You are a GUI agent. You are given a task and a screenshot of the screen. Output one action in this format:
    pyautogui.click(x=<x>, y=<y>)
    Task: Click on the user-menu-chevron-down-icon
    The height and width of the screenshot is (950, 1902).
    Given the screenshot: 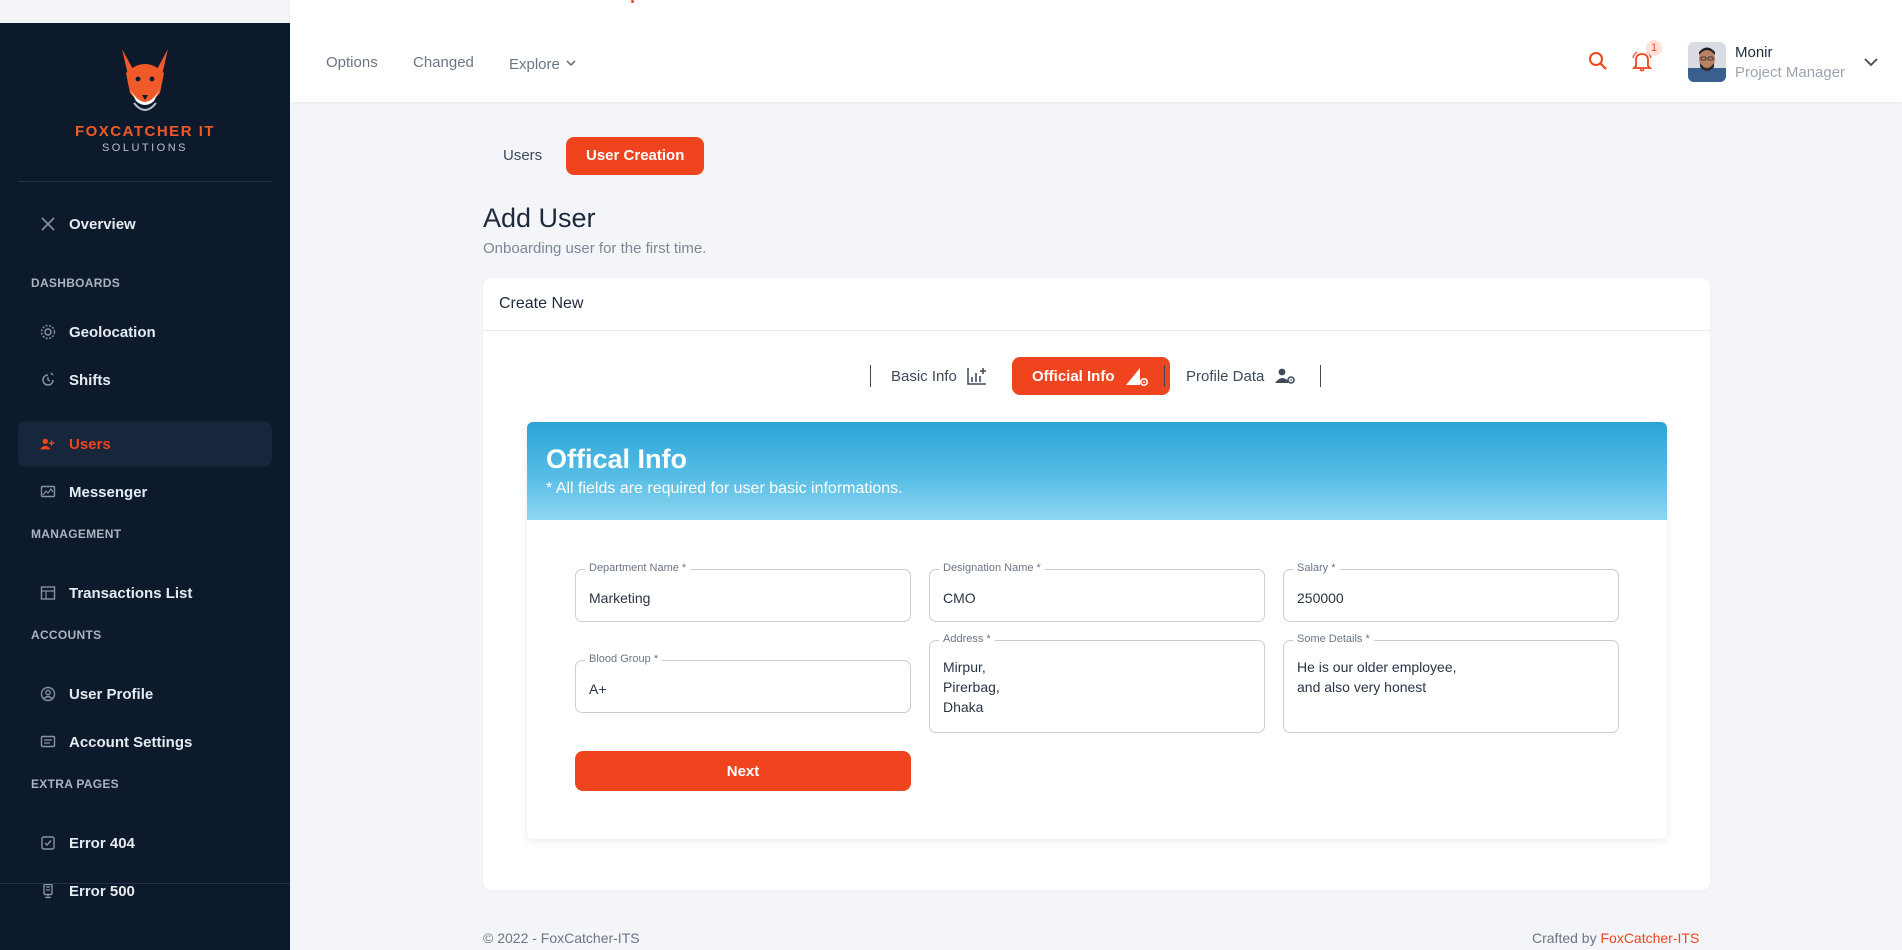 What is the action you would take?
    pyautogui.click(x=1871, y=63)
    